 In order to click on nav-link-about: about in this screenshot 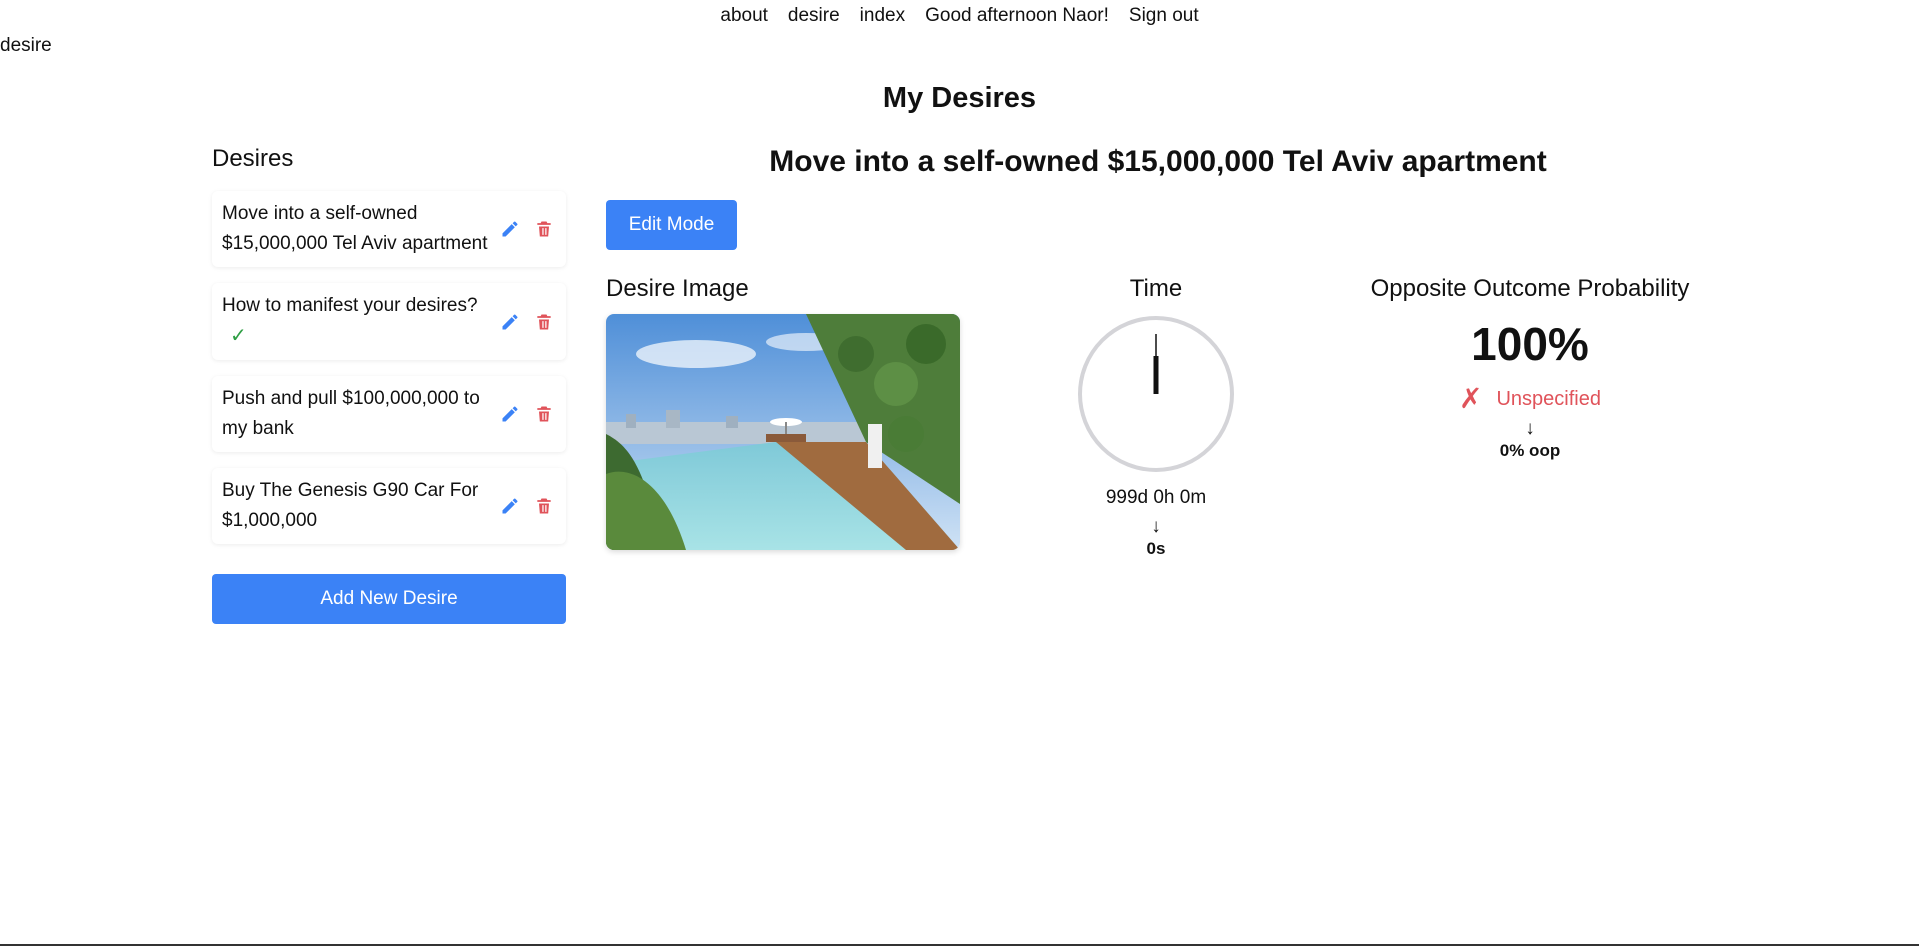, I will do `click(744, 16)`.